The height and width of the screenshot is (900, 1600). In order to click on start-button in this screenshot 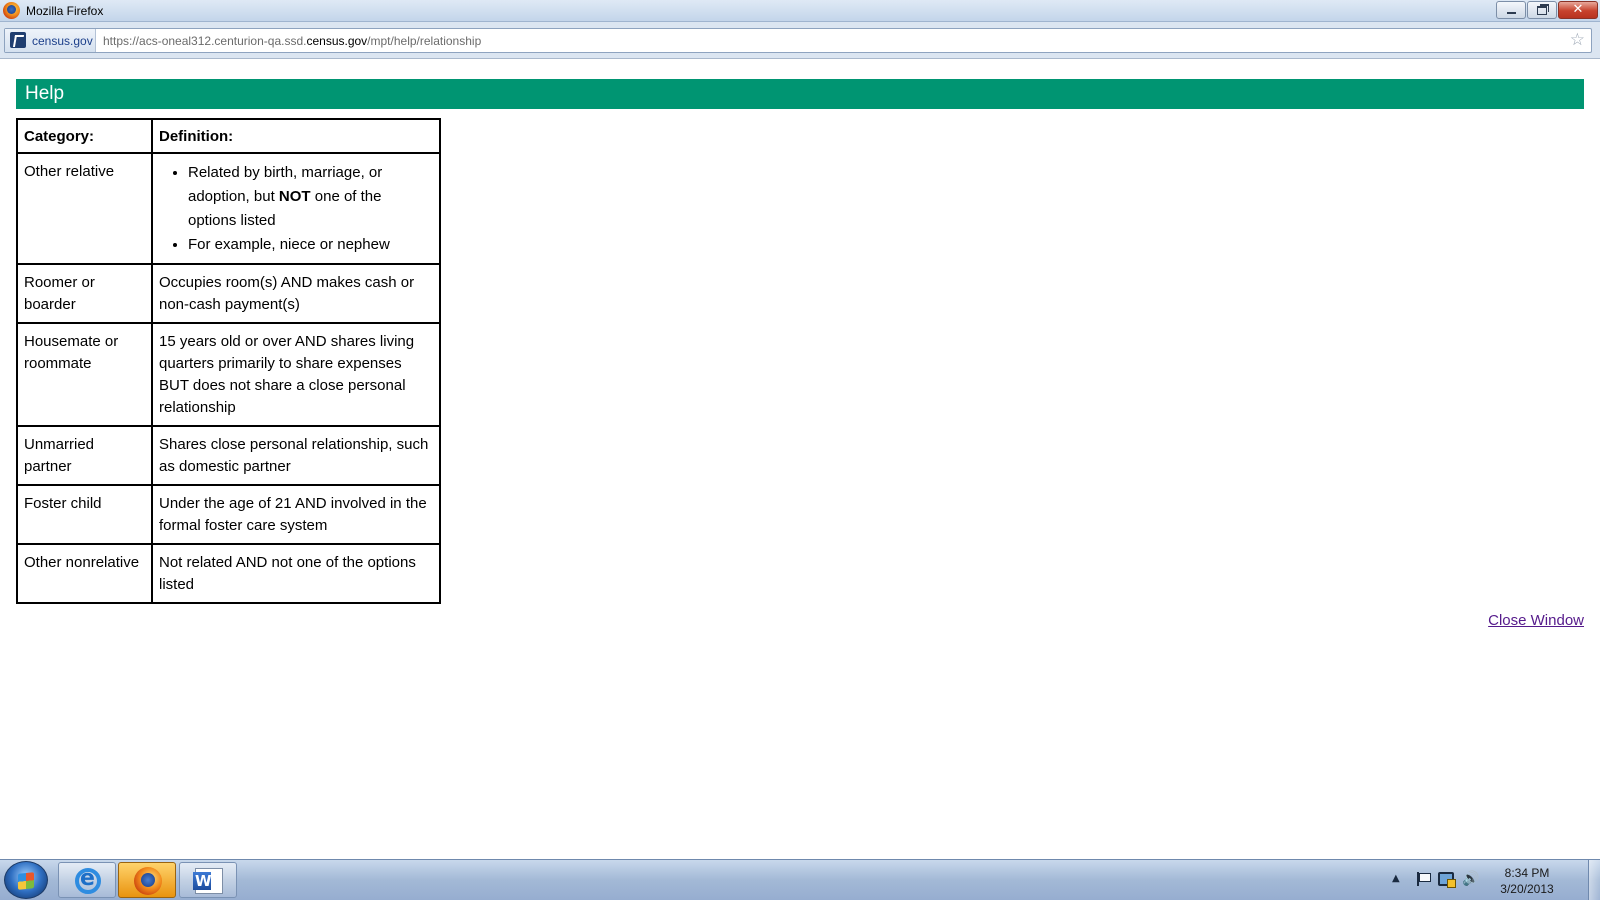, I will do `click(26, 880)`.